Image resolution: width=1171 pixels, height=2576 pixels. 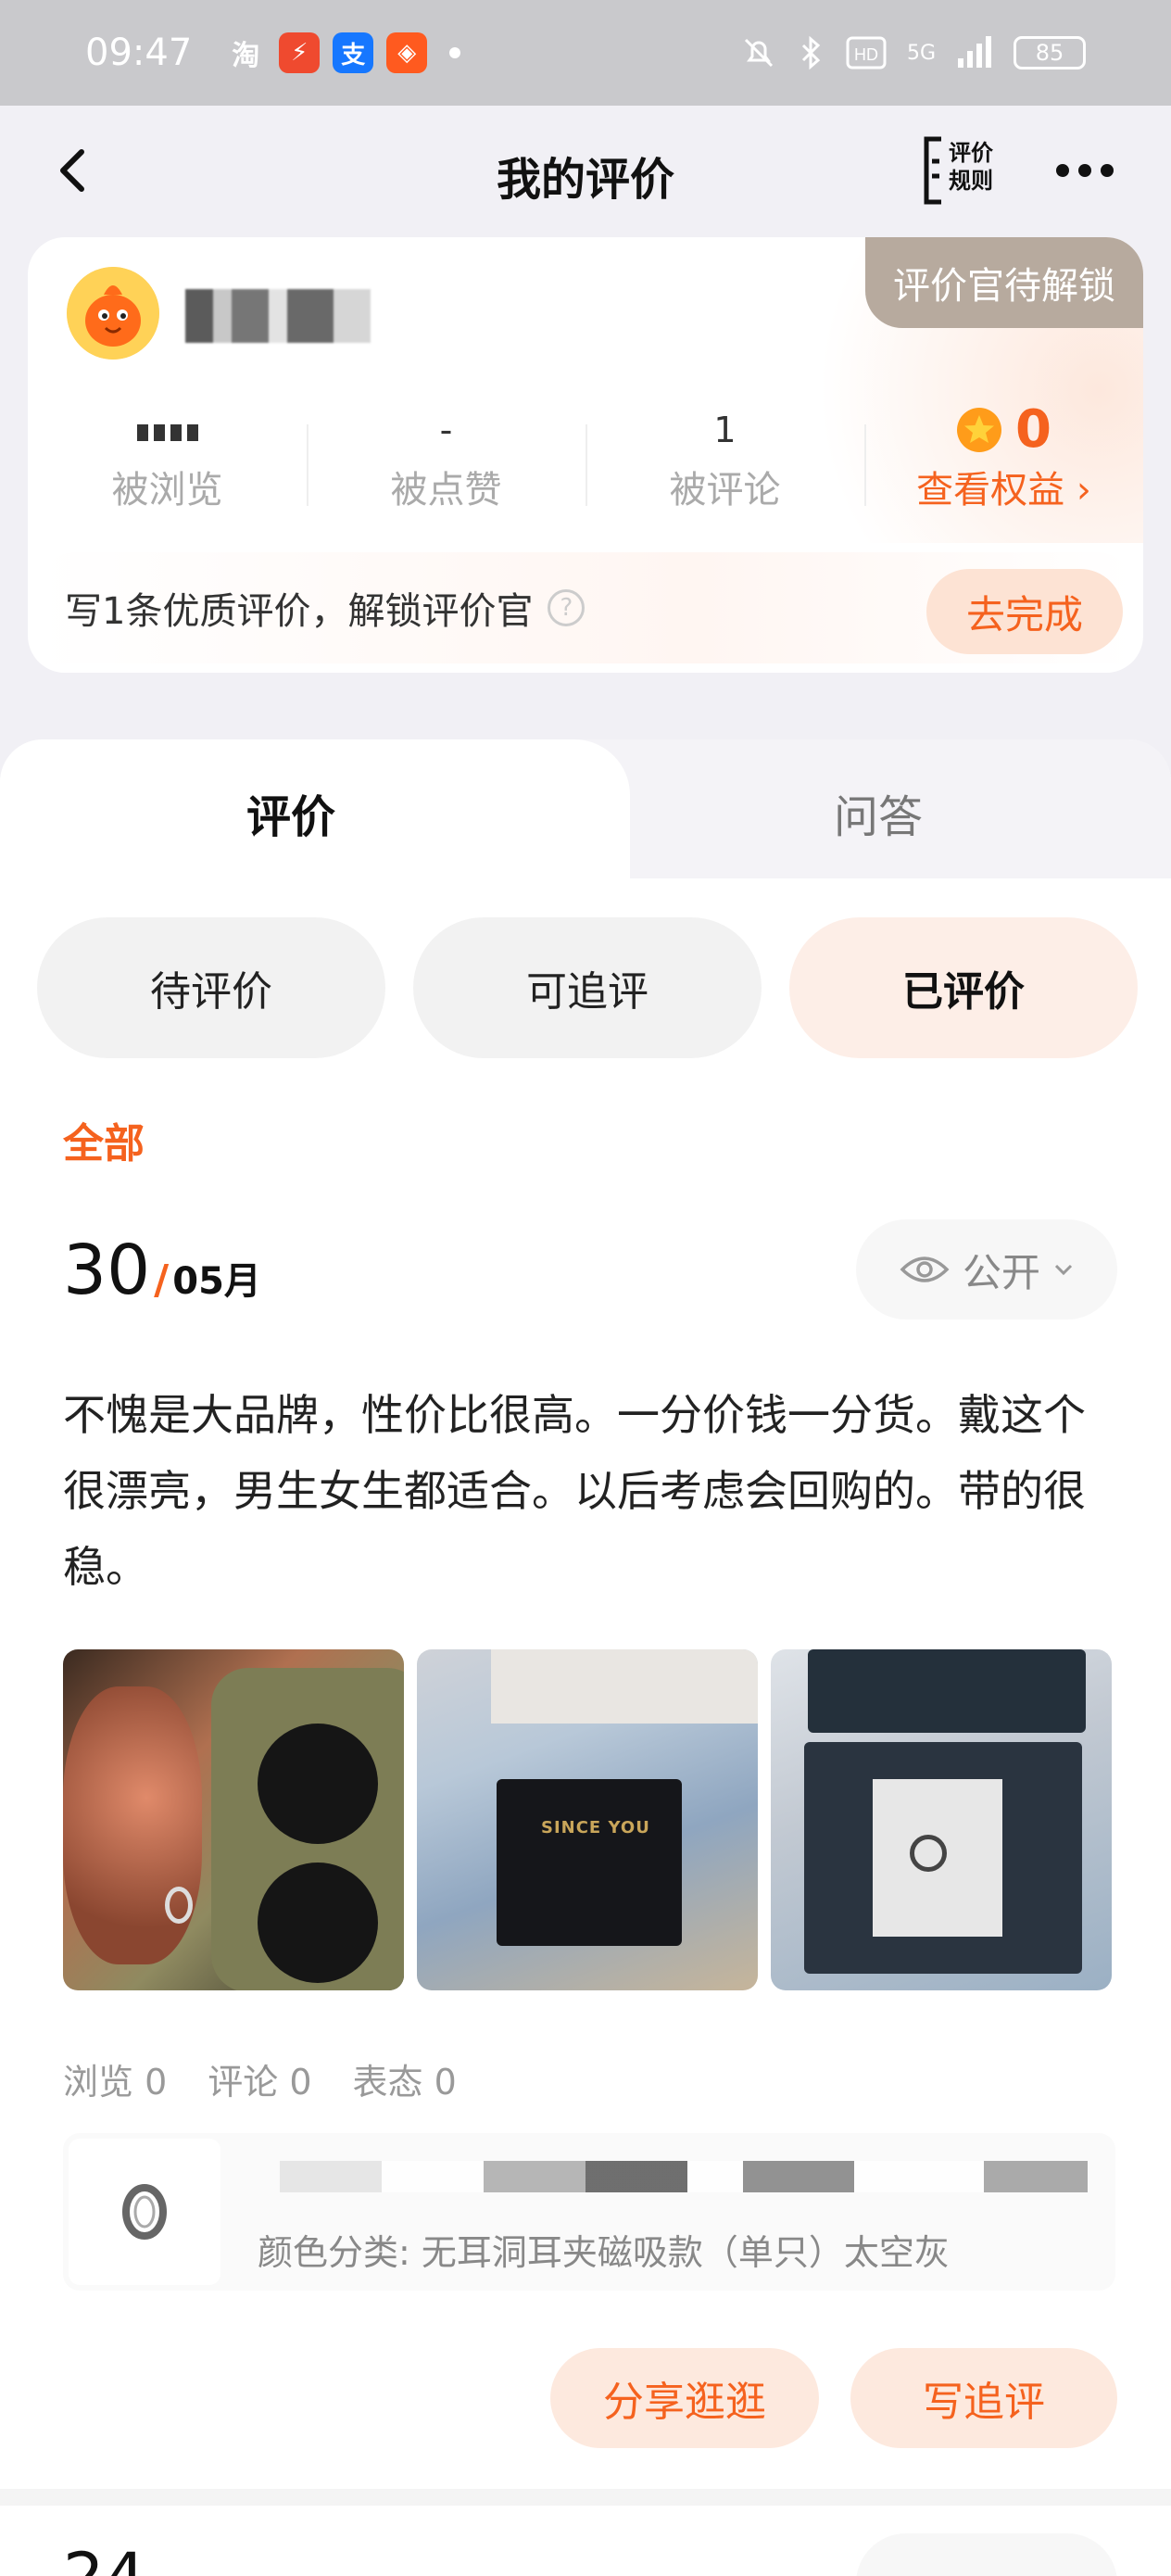 I want to click on comments-count: 评论 0, so click(x=259, y=2078).